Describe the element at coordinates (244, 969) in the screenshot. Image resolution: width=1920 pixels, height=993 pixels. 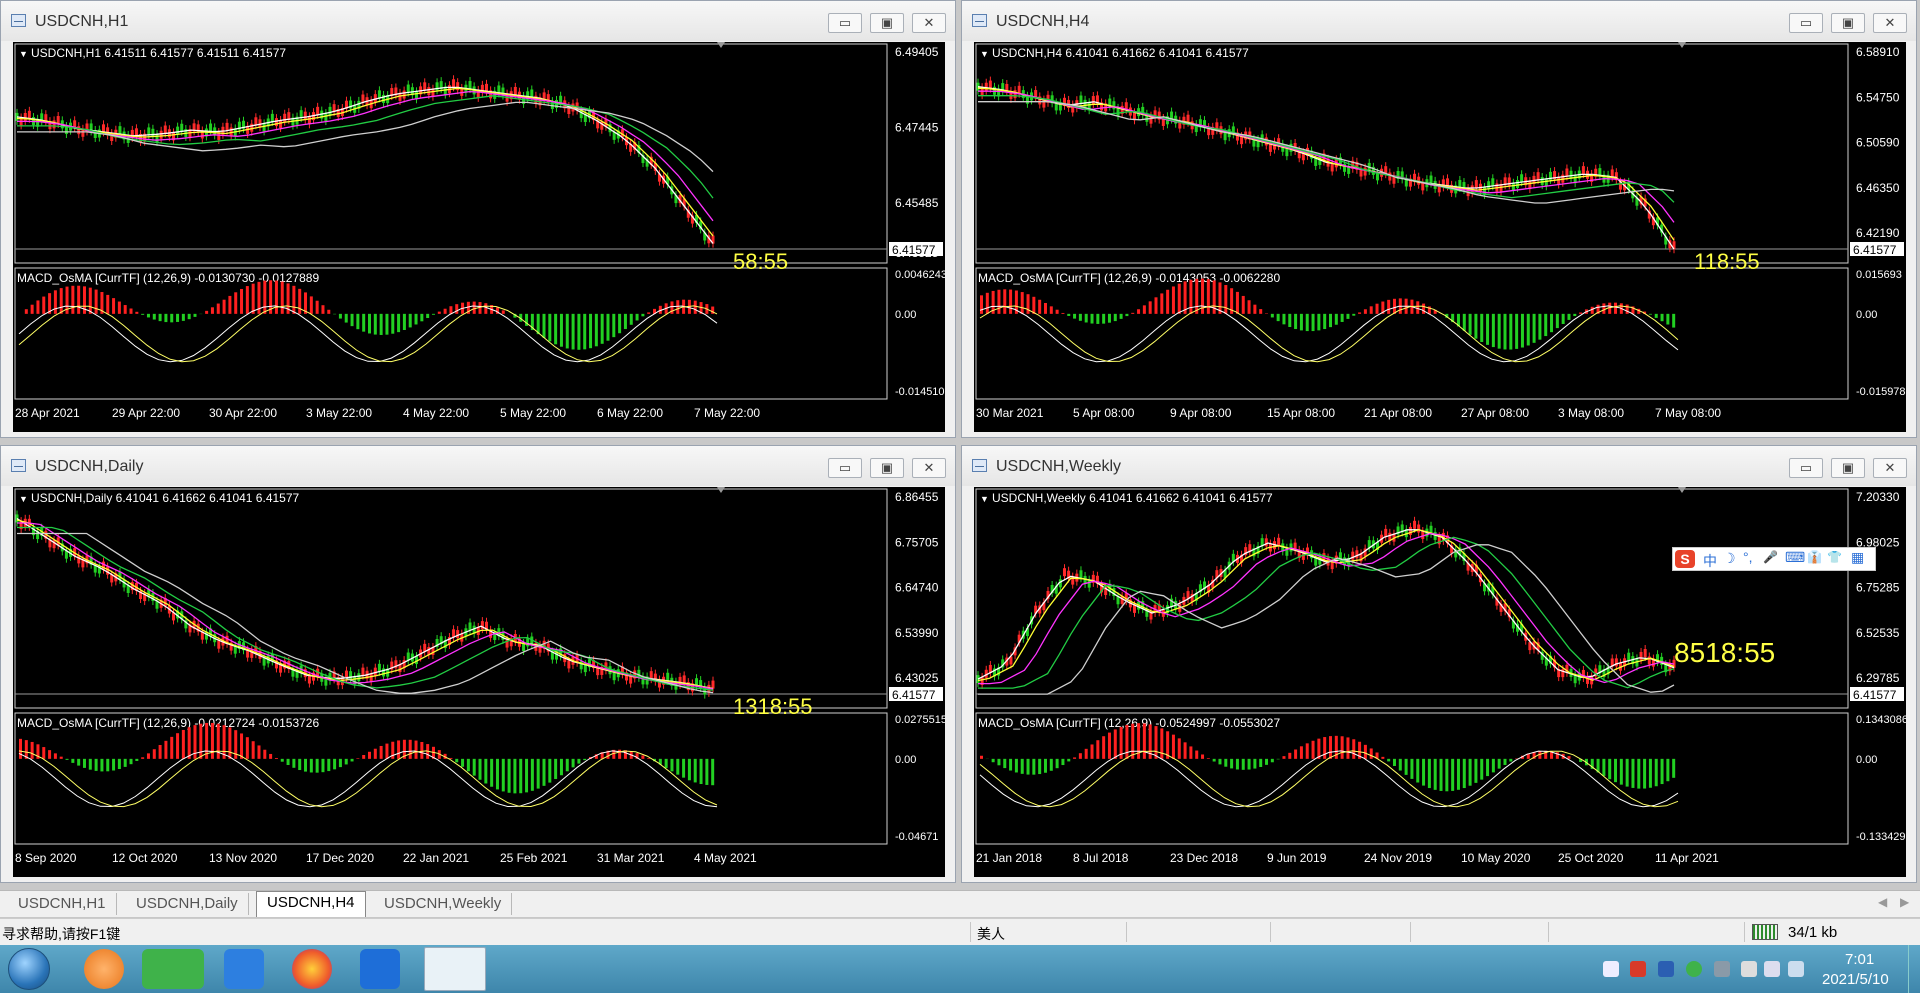
I see `notes-icon` at that location.